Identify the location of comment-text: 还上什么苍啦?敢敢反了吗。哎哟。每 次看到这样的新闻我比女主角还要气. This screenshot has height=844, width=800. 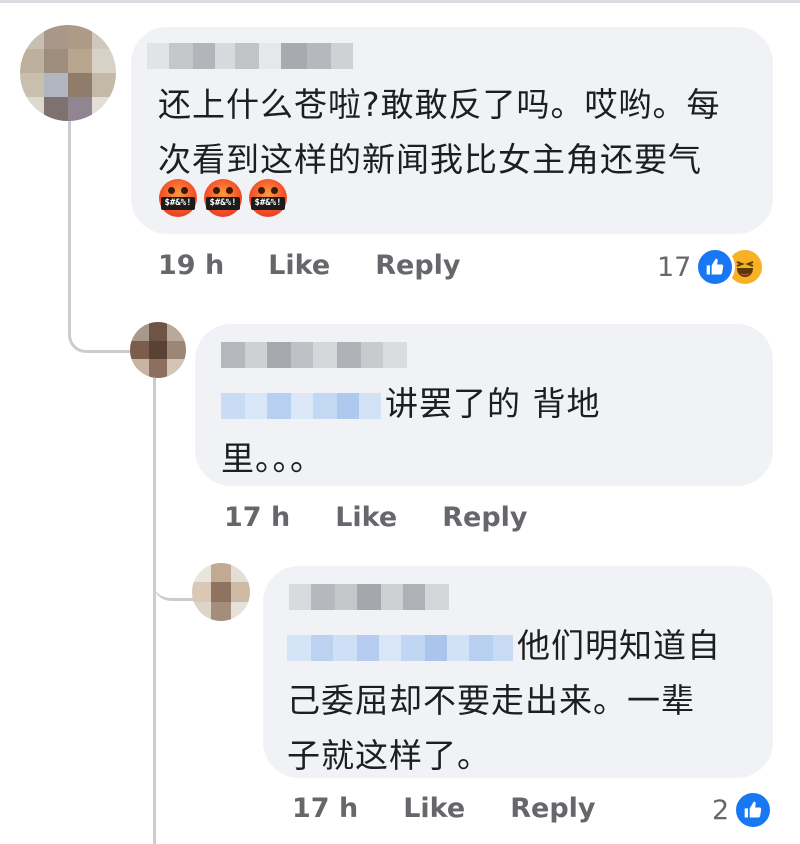
(439, 132).